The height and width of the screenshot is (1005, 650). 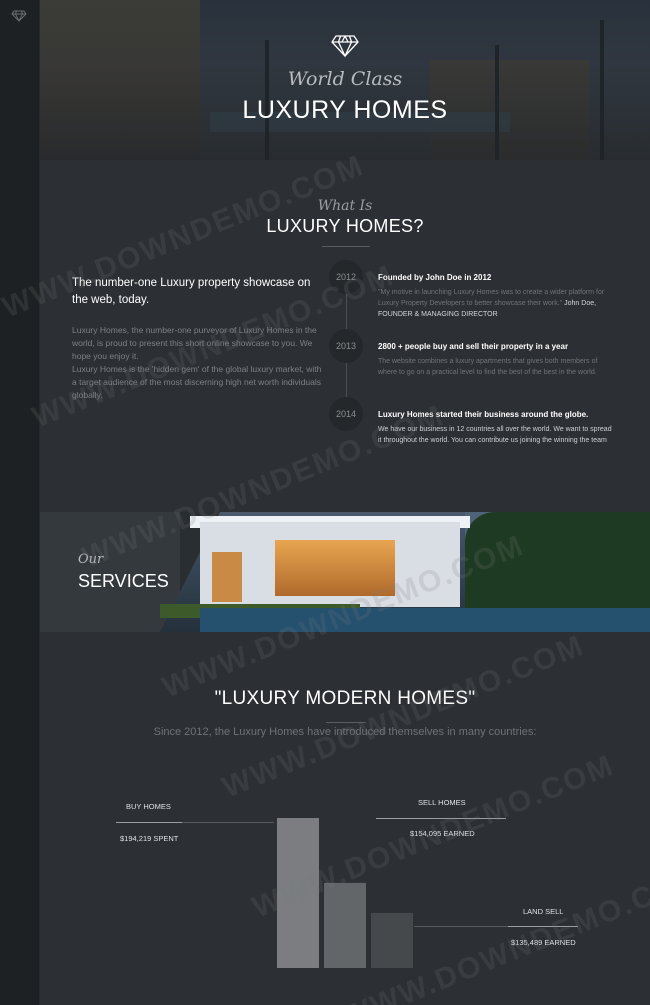 I want to click on services-title: SERVICES, so click(x=123, y=581).